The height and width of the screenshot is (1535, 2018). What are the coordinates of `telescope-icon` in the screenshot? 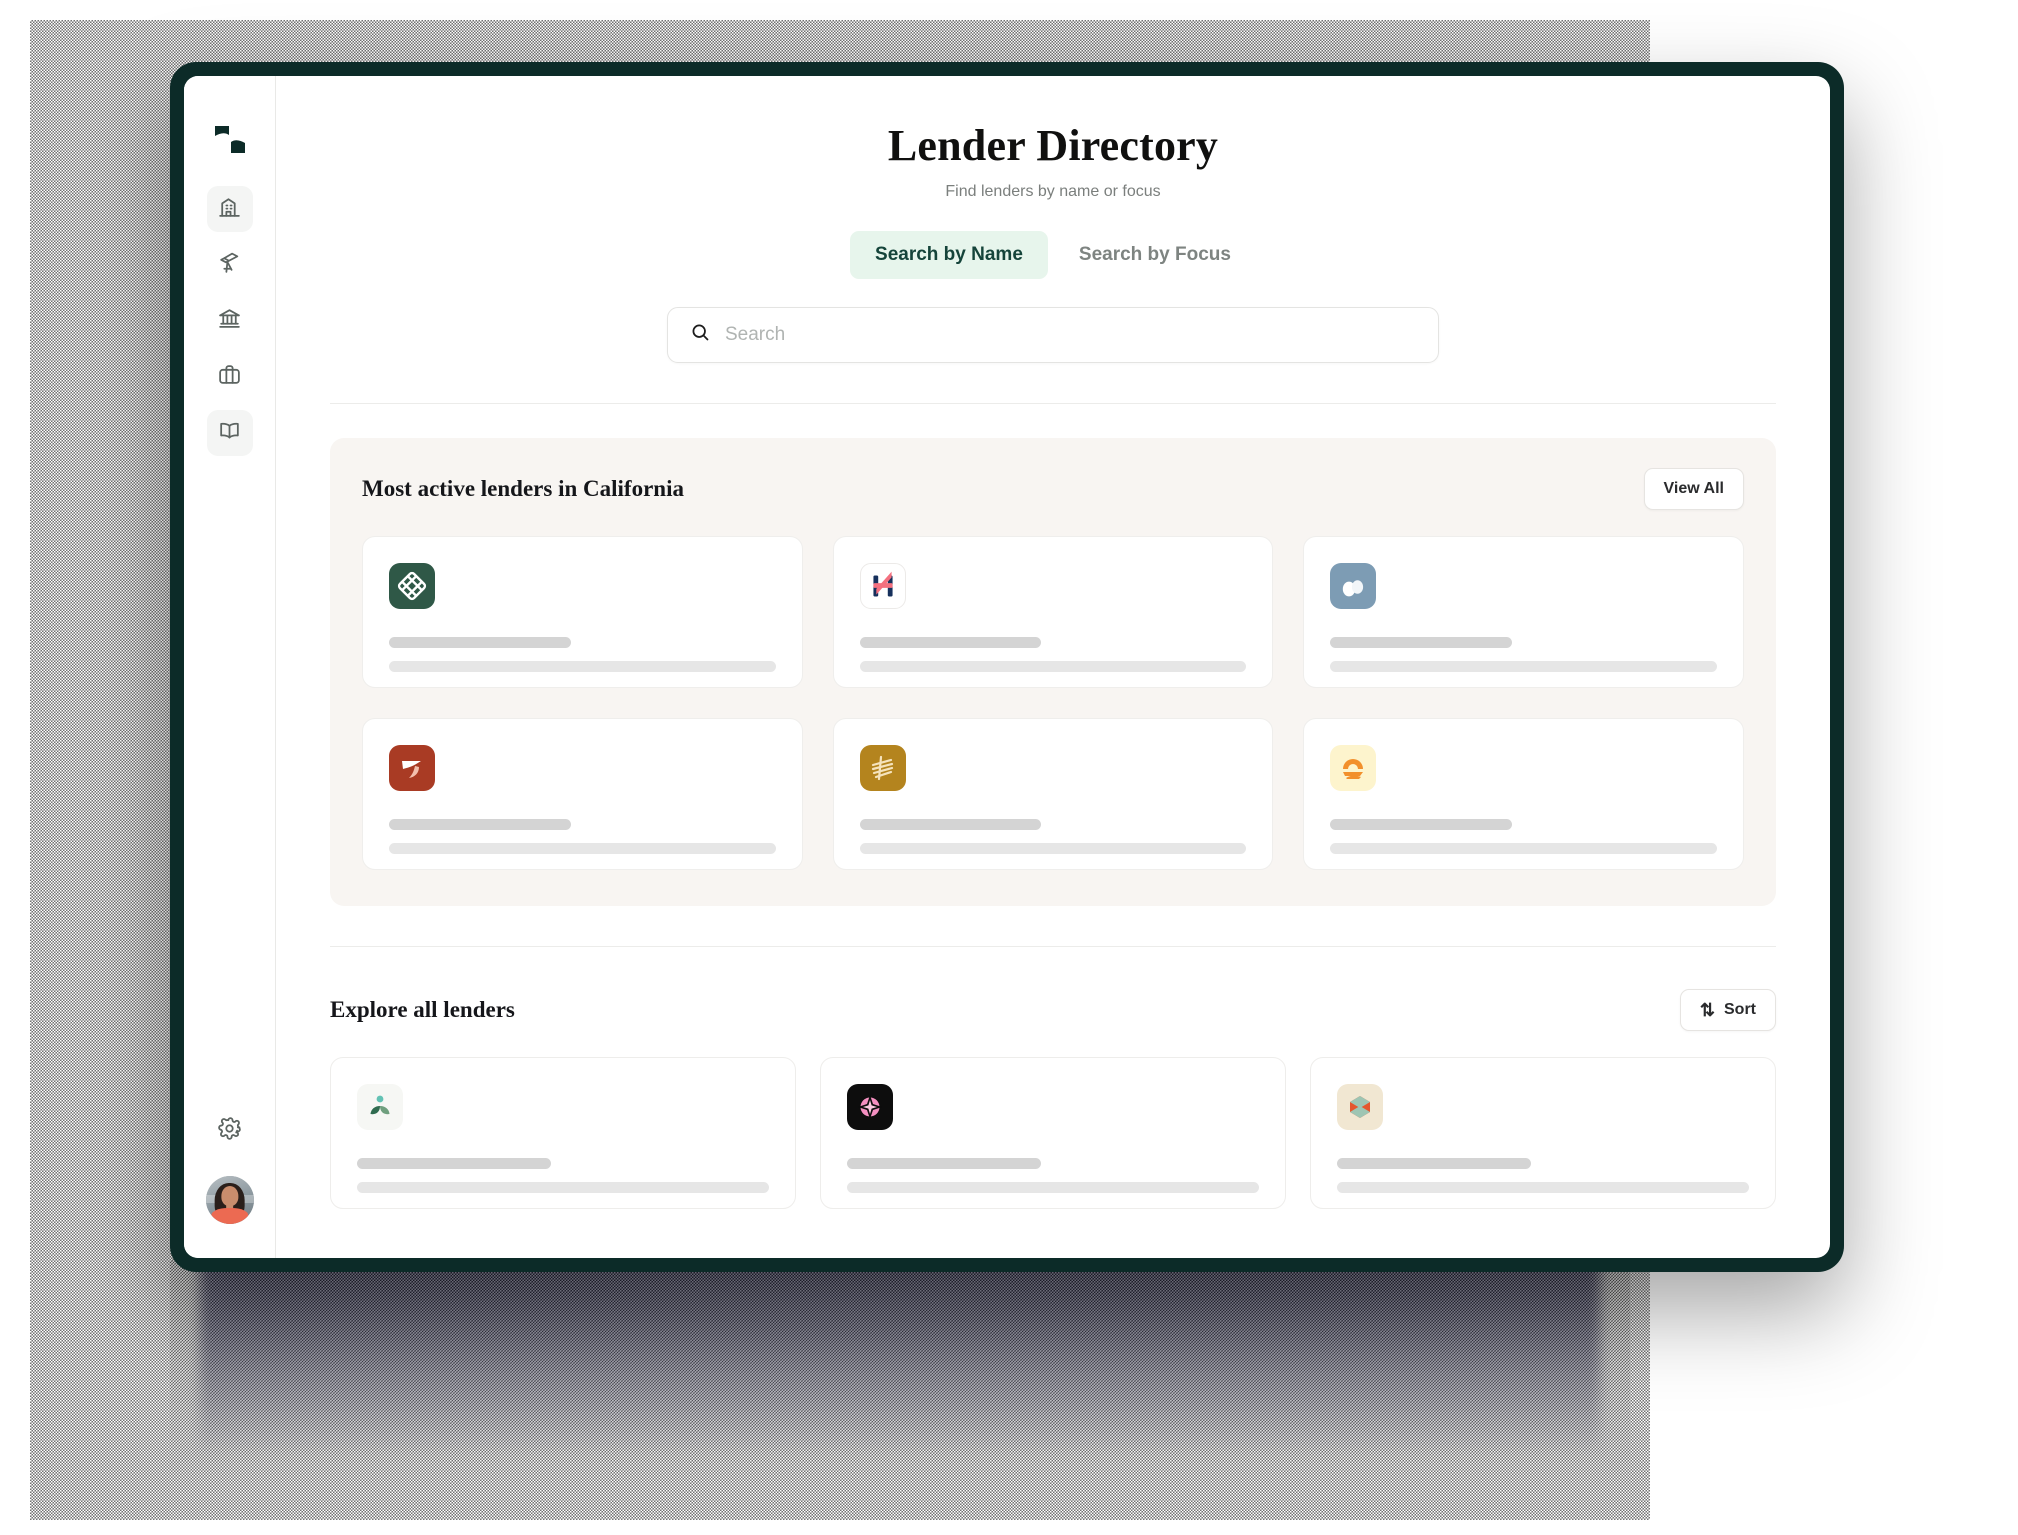 It's located at (229, 265).